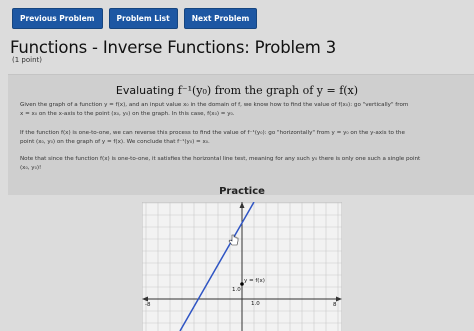 The height and width of the screenshot is (331, 474). What do you see at coordinates (254, 281) in the screenshot?
I see `curve-label: y = f(x)` at bounding box center [254, 281].